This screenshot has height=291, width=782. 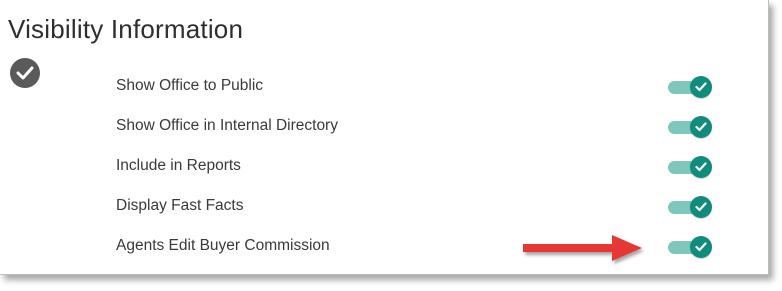 What do you see at coordinates (223, 245) in the screenshot?
I see `setting-label: Agents Edit Buyer Commission` at bounding box center [223, 245].